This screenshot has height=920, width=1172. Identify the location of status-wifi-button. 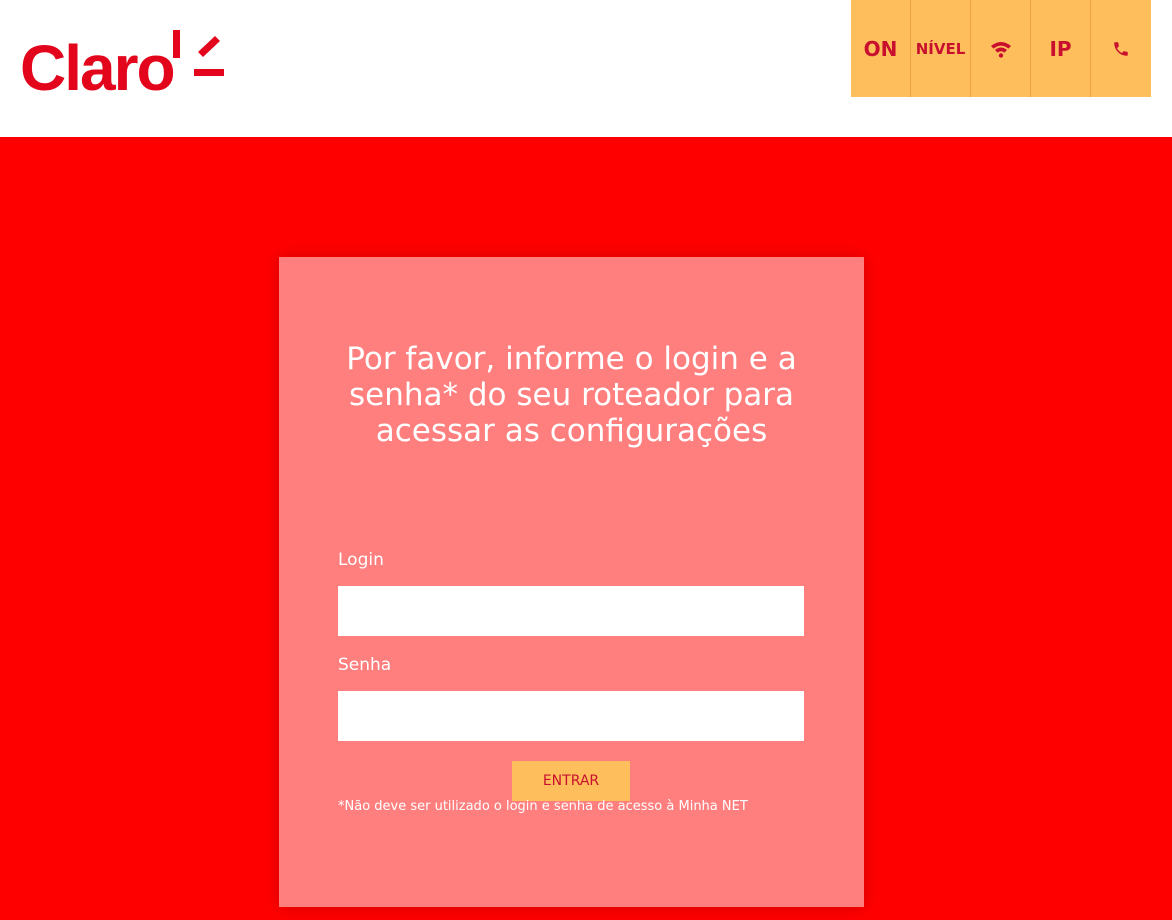
(1001, 48).